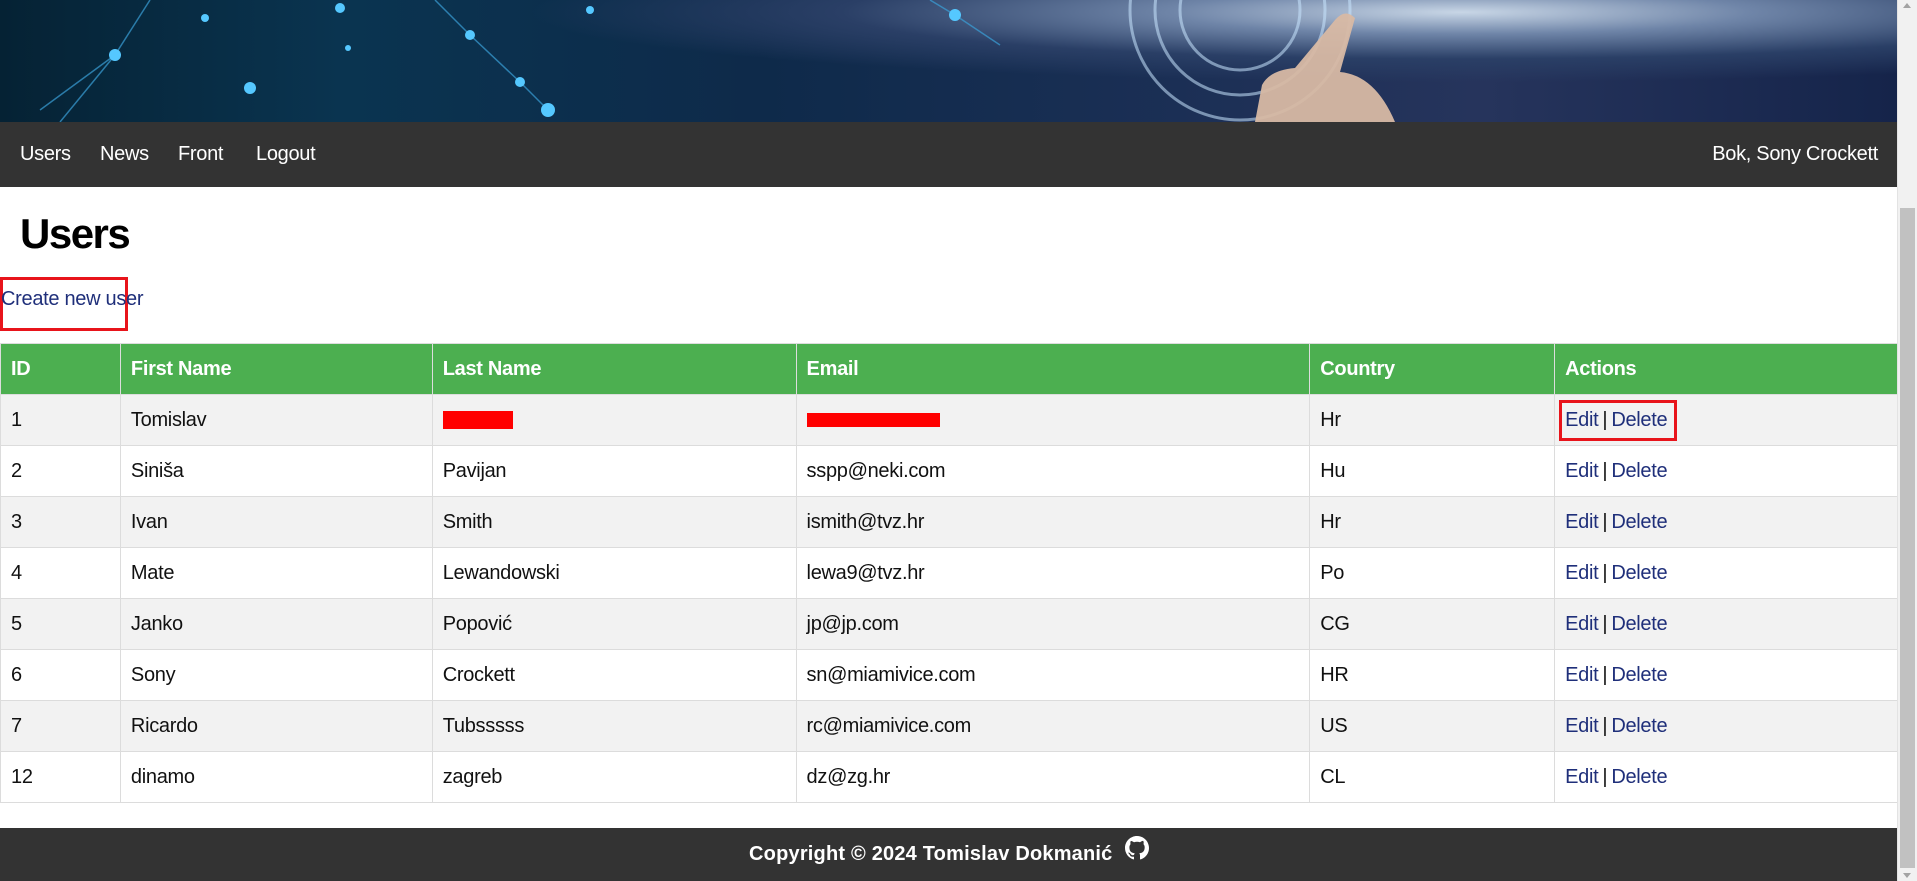 The width and height of the screenshot is (1917, 881). What do you see at coordinates (614, 471) in the screenshot?
I see `cell-last-name: Pavijan` at bounding box center [614, 471].